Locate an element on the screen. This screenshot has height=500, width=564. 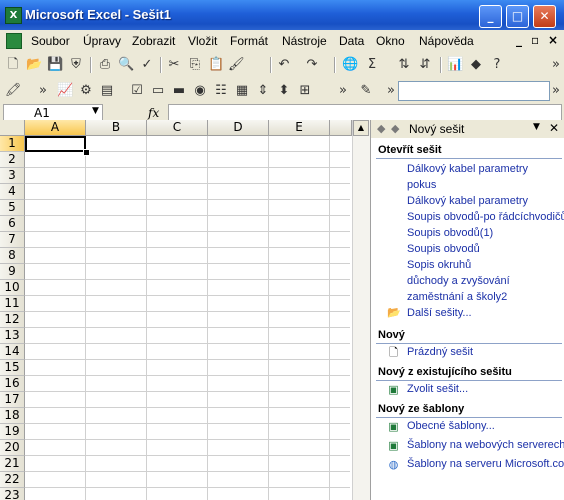
combobox-icon: ▦ is located at coordinates (242, 91).